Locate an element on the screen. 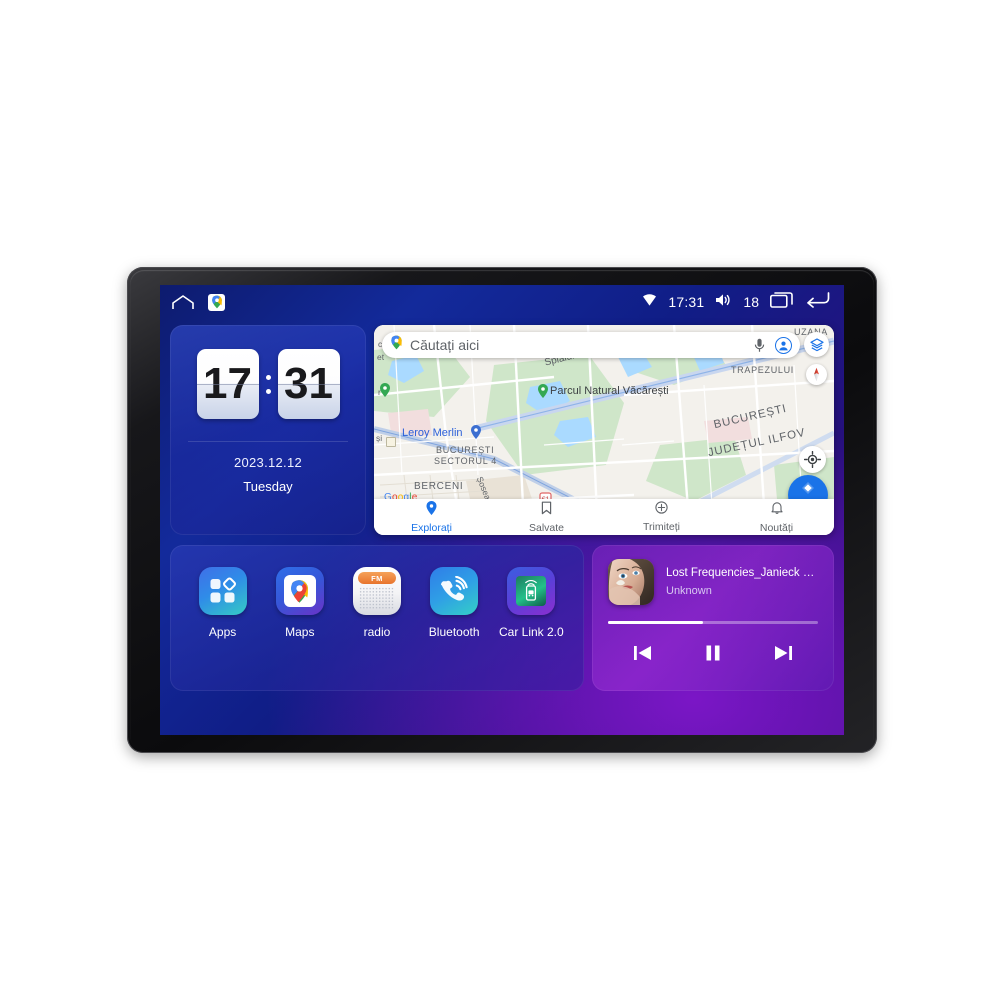 Image resolution: width=1000 pixels, height=1000 pixels. app-apps: Apps is located at coordinates (223, 603).